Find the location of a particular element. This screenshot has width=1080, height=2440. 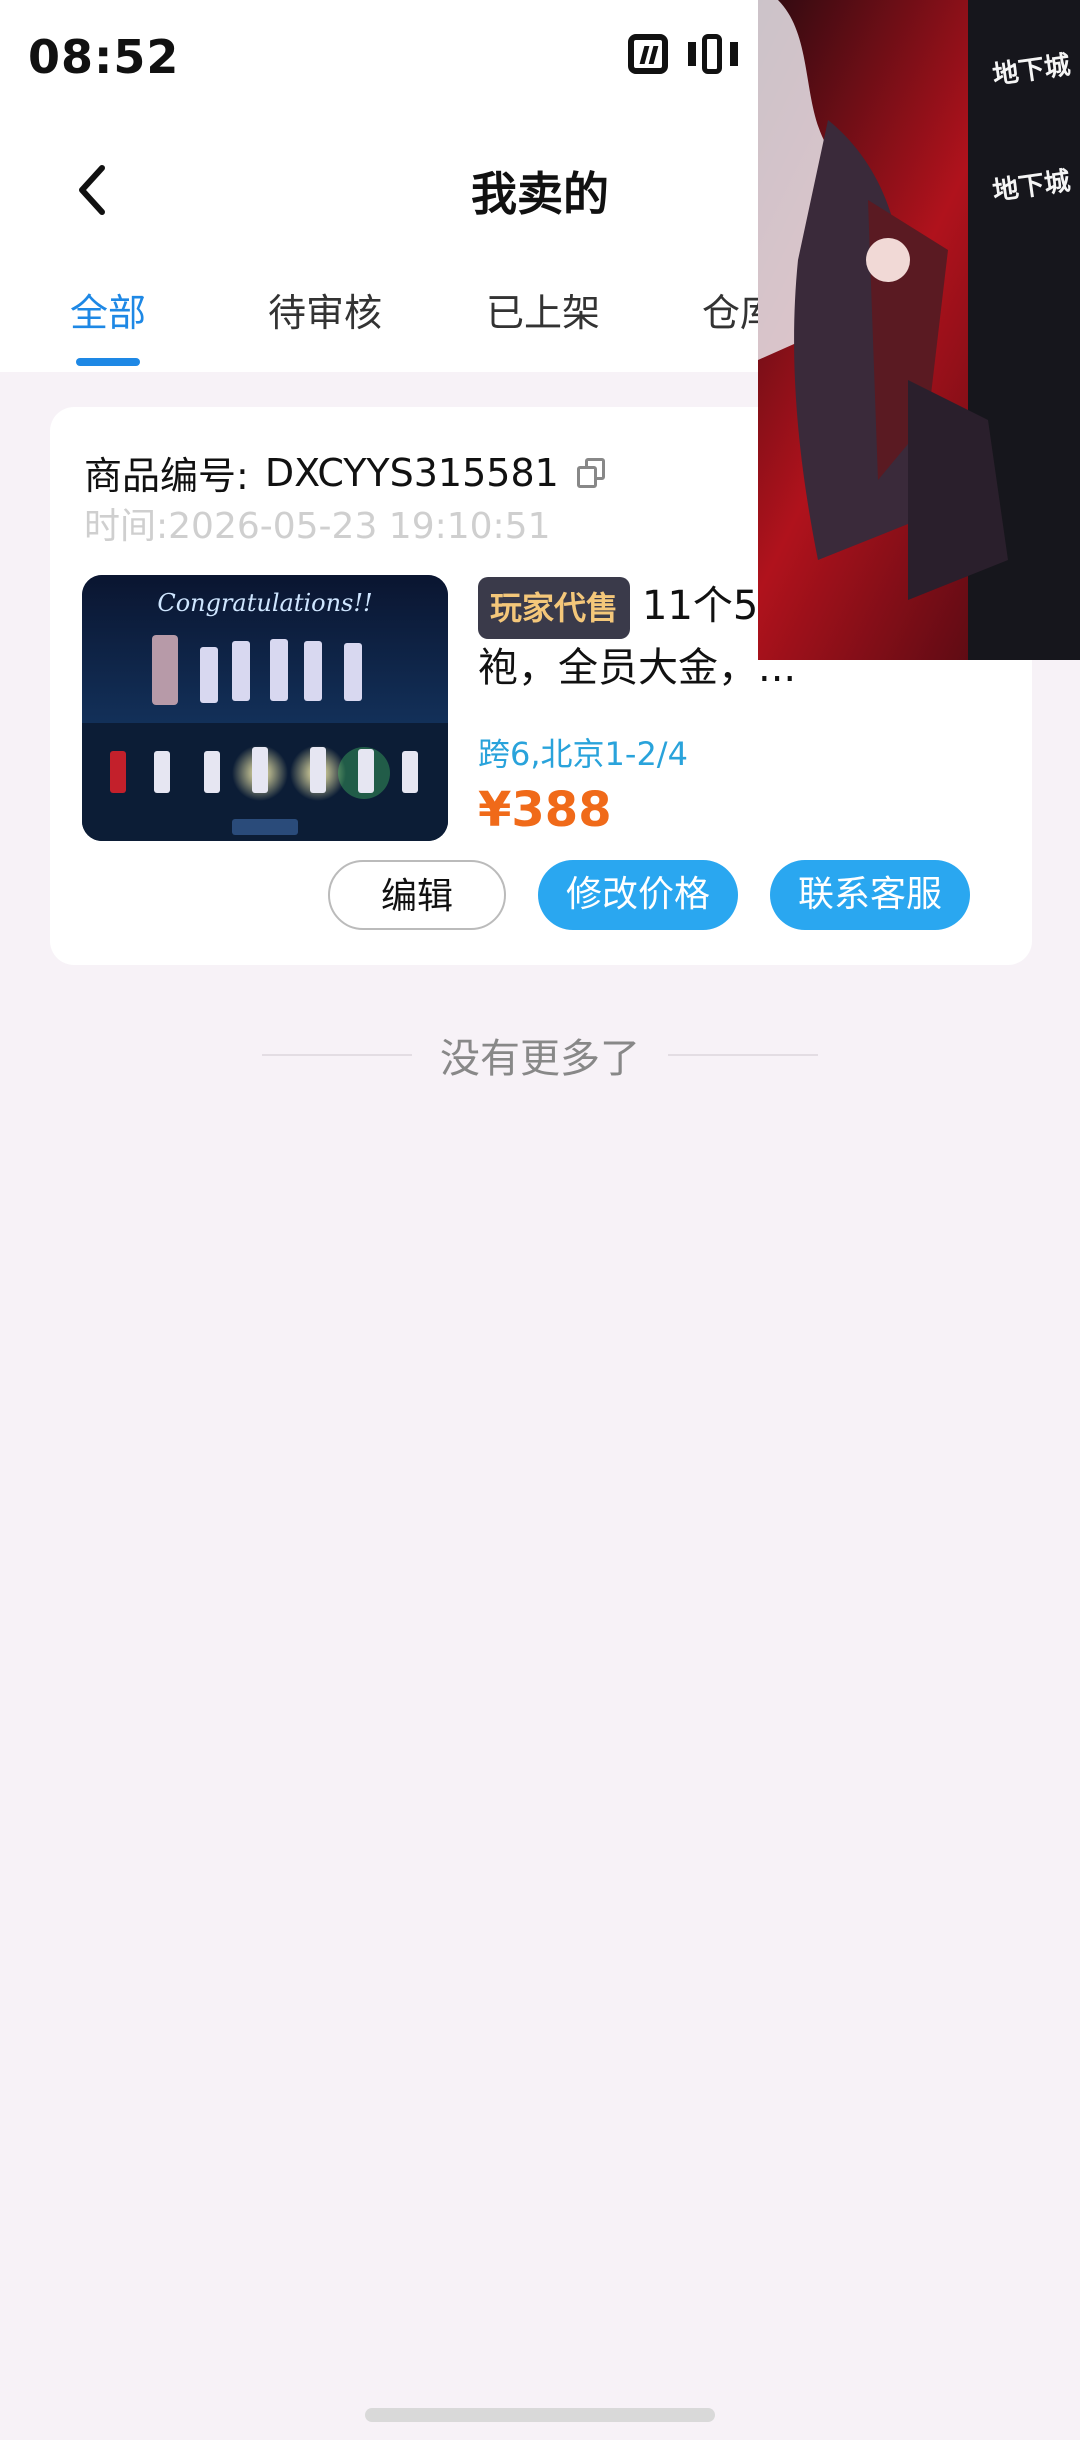

player-consignment-badge: 玩家代售 is located at coordinates (554, 608).